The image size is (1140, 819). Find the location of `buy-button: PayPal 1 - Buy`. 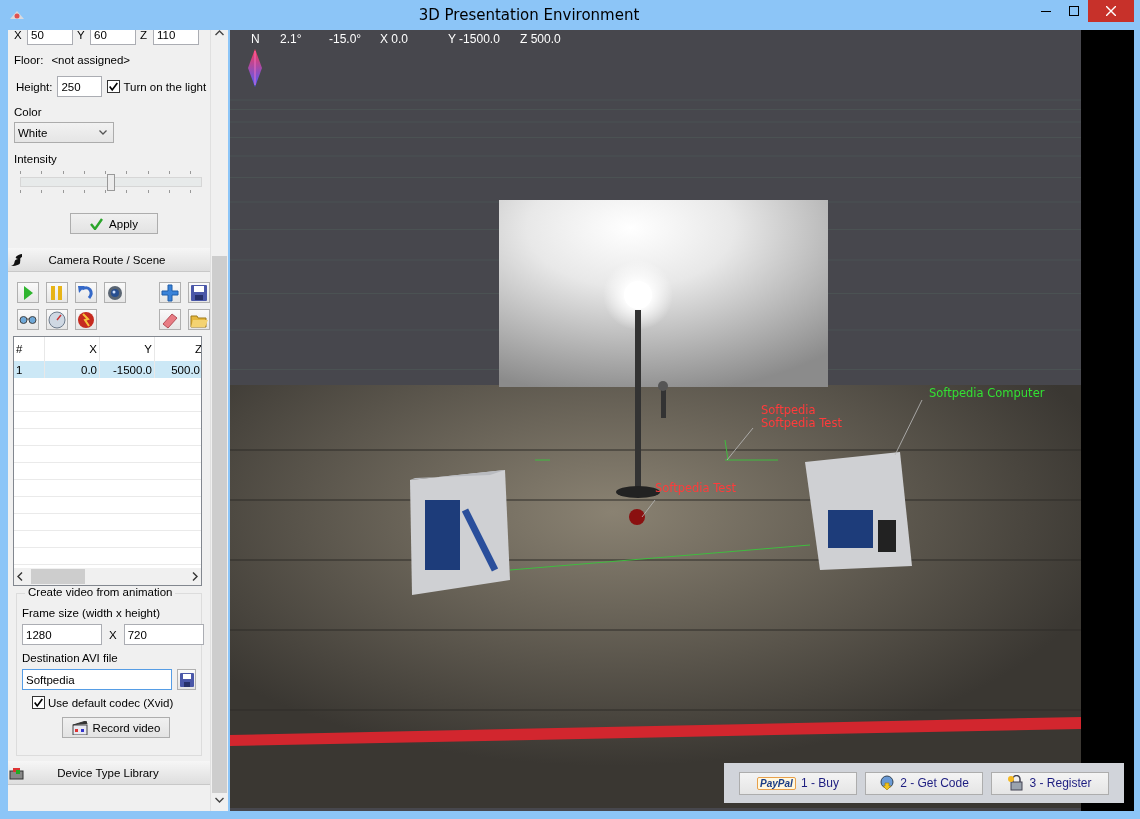

buy-button: PayPal 1 - Buy is located at coordinates (798, 783).